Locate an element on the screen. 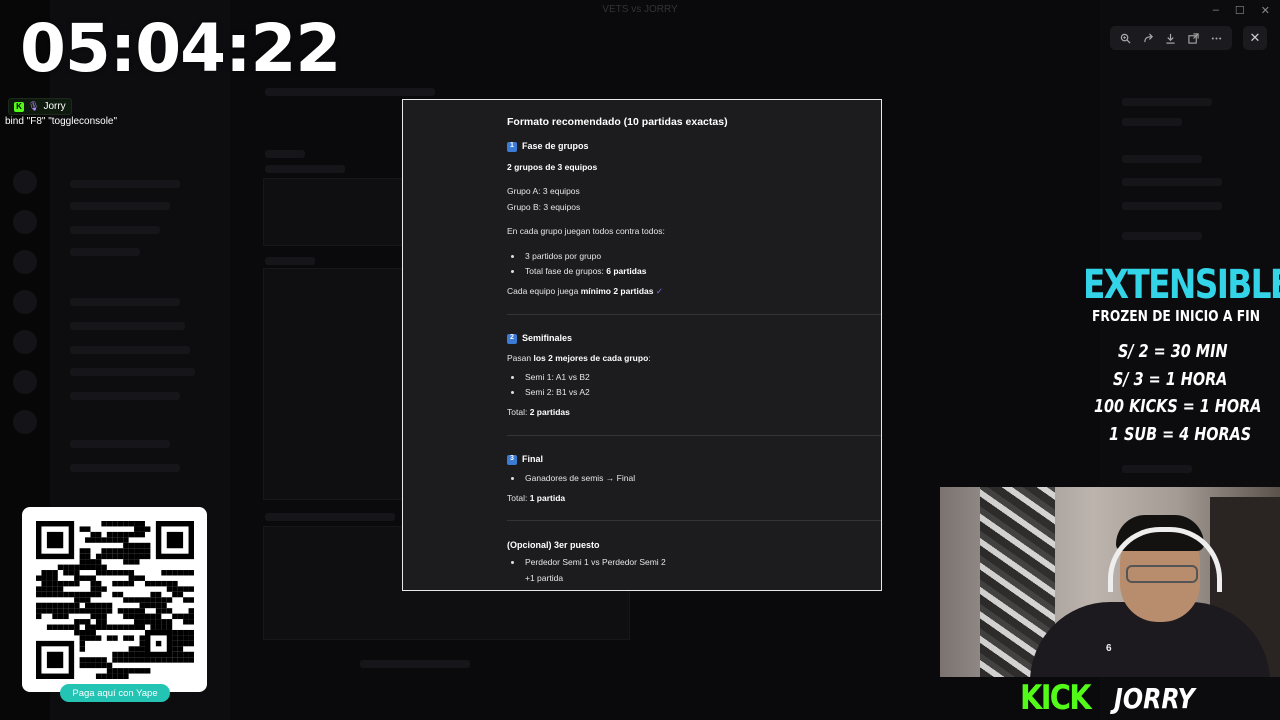 The width and height of the screenshot is (1280, 720). text-line: +1 partida is located at coordinates (544, 578).